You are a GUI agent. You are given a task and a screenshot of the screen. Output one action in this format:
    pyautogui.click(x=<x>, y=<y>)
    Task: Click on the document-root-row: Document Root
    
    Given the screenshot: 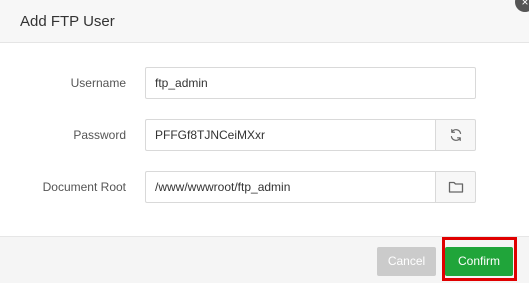 What is the action you would take?
    pyautogui.click(x=264, y=187)
    